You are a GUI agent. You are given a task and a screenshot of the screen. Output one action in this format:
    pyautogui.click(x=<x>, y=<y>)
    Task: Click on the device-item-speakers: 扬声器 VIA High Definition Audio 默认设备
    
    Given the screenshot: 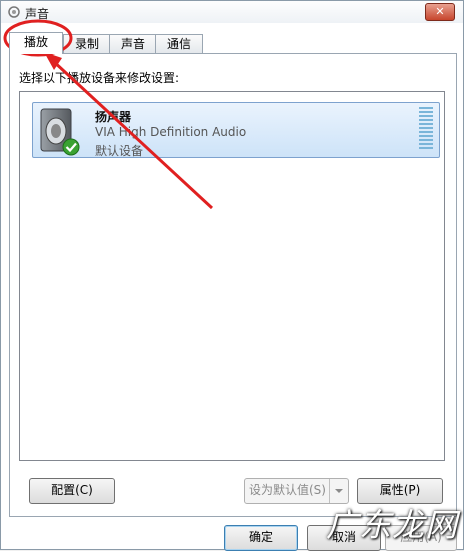 What is the action you would take?
    pyautogui.click(x=236, y=130)
    